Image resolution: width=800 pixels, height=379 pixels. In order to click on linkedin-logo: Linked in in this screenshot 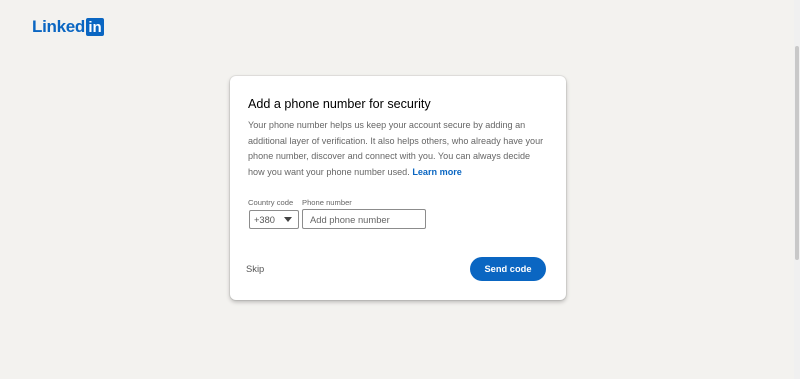, I will do `click(68, 27)`.